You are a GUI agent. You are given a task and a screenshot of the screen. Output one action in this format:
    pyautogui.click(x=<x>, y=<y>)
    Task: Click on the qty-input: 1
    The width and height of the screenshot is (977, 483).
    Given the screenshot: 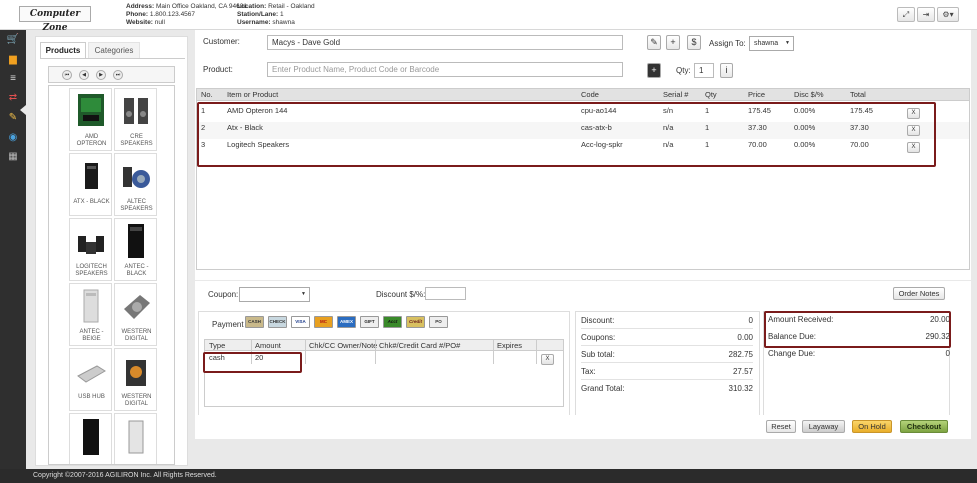 What is the action you would take?
    pyautogui.click(x=704, y=70)
    